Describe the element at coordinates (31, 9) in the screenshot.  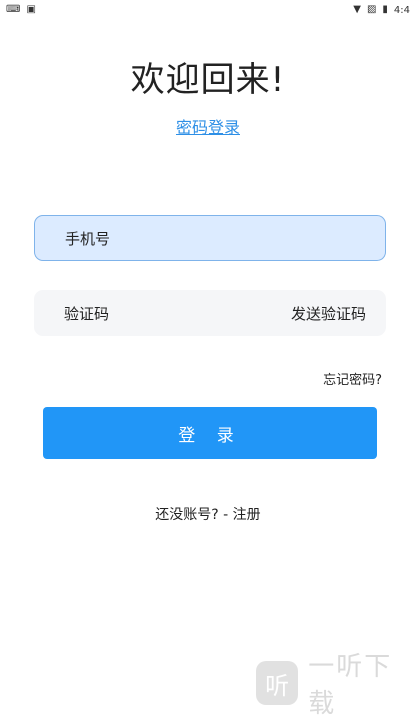
I see `app-a-icon: ▣` at that location.